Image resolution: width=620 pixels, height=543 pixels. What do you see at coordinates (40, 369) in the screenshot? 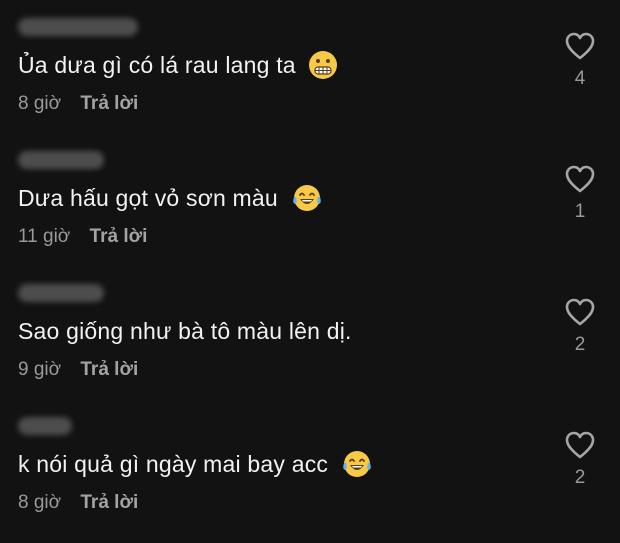
I see `comment-time: 9 giờ` at bounding box center [40, 369].